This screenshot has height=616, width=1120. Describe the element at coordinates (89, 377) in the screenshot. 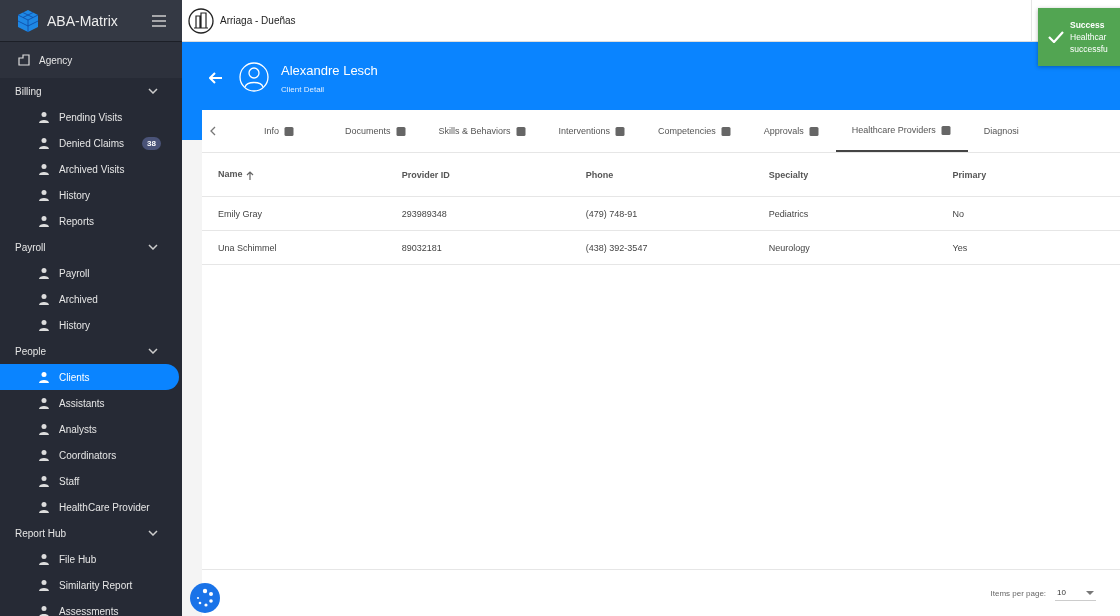

I see `sidebar-item: Clients` at that location.